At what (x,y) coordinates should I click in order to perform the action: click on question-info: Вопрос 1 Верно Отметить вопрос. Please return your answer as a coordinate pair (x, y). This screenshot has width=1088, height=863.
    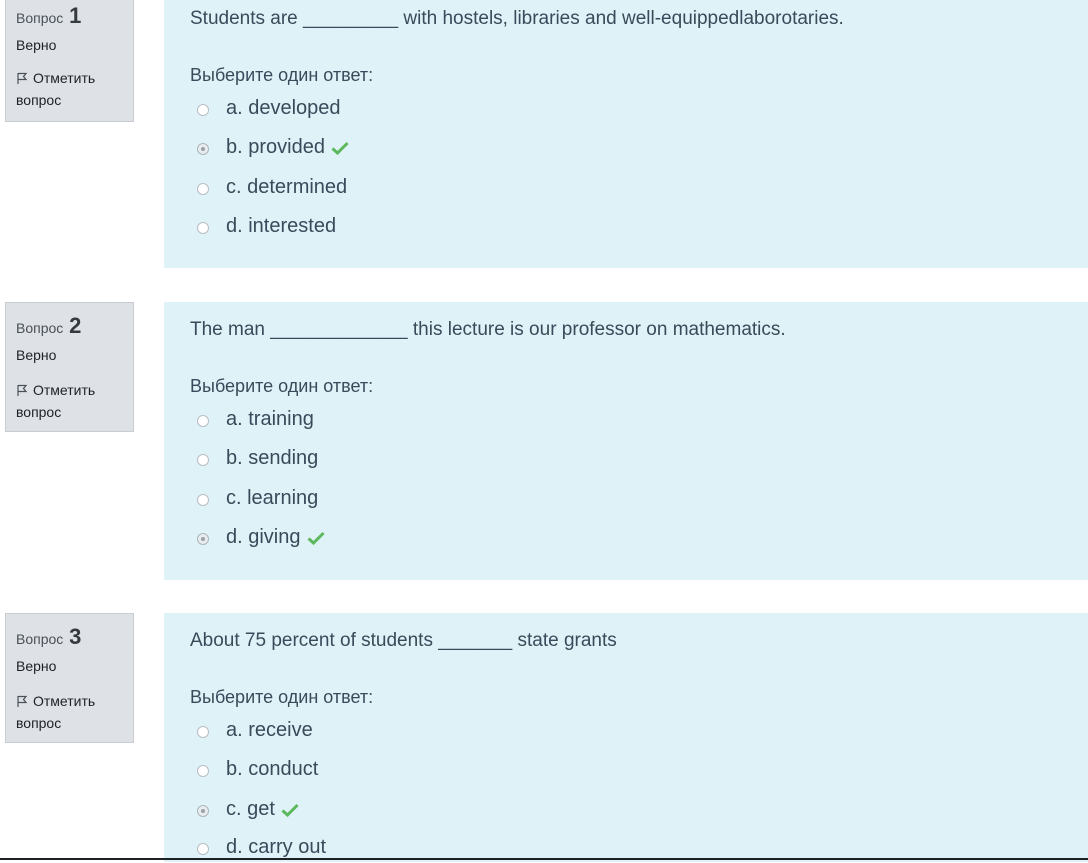
    Looking at the image, I should click on (69, 61).